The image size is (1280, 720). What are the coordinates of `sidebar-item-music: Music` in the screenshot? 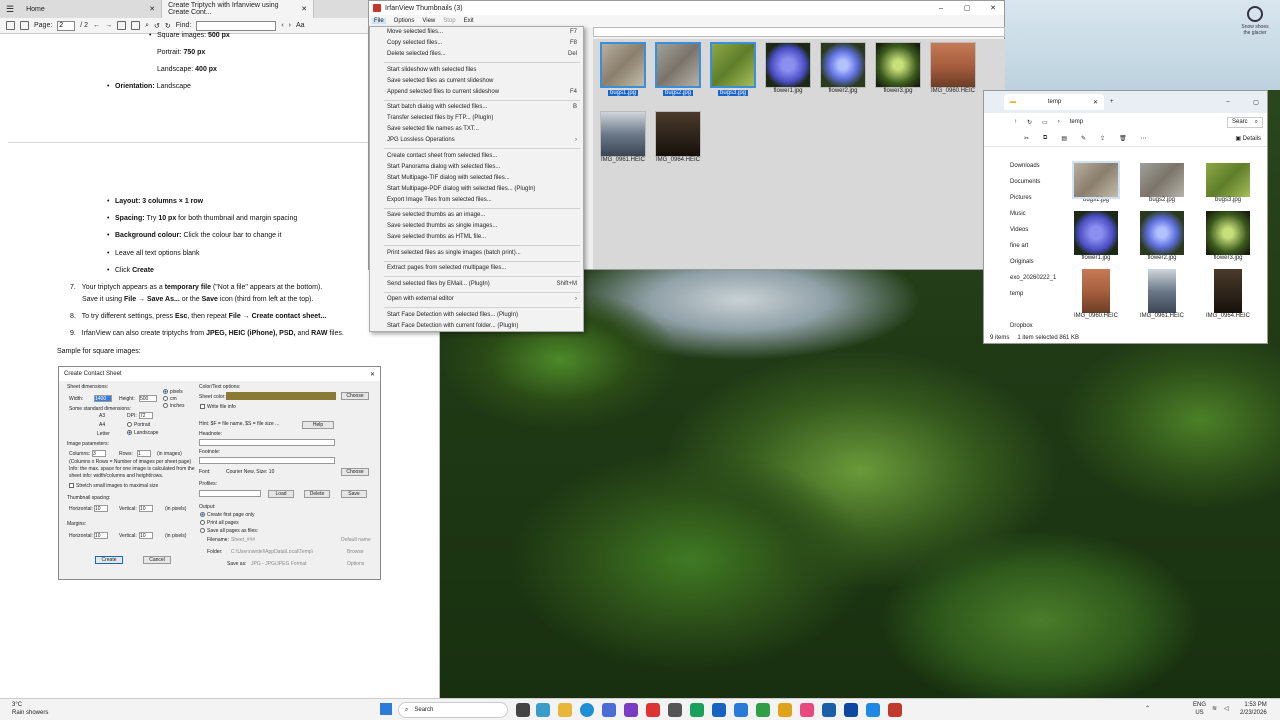 It's located at (1018, 214).